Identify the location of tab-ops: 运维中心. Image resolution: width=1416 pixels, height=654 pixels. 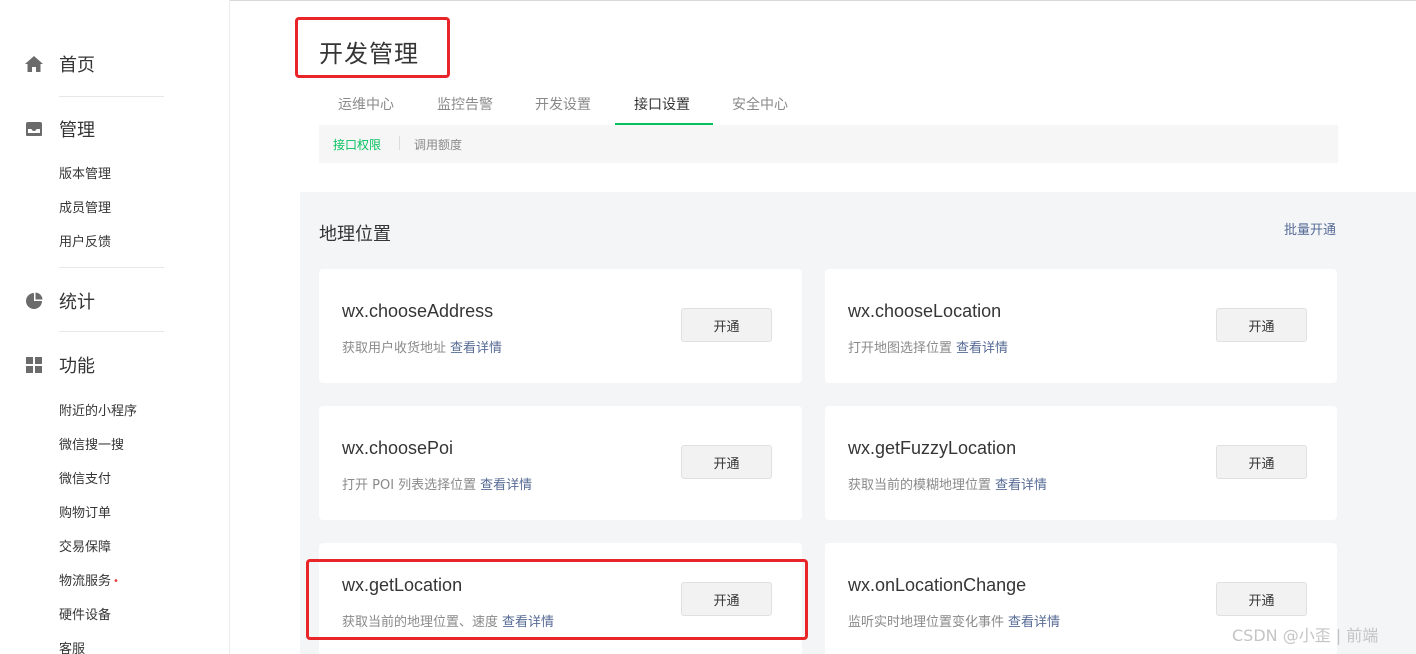
(366, 104).